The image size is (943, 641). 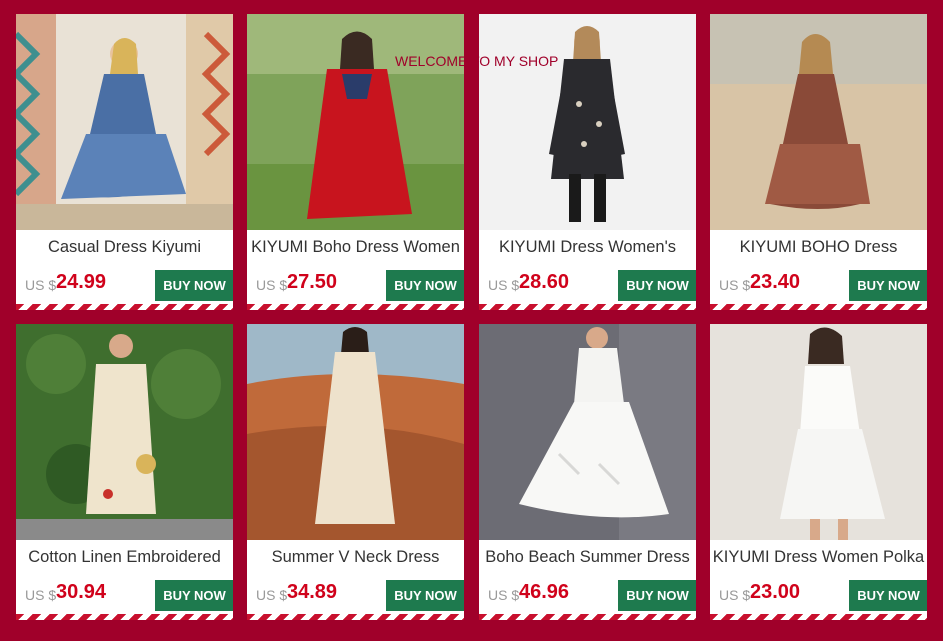 I want to click on product-card: KIYUMI BOHO Dress US $ 23.40 BUY NOW, so click(x=818, y=162).